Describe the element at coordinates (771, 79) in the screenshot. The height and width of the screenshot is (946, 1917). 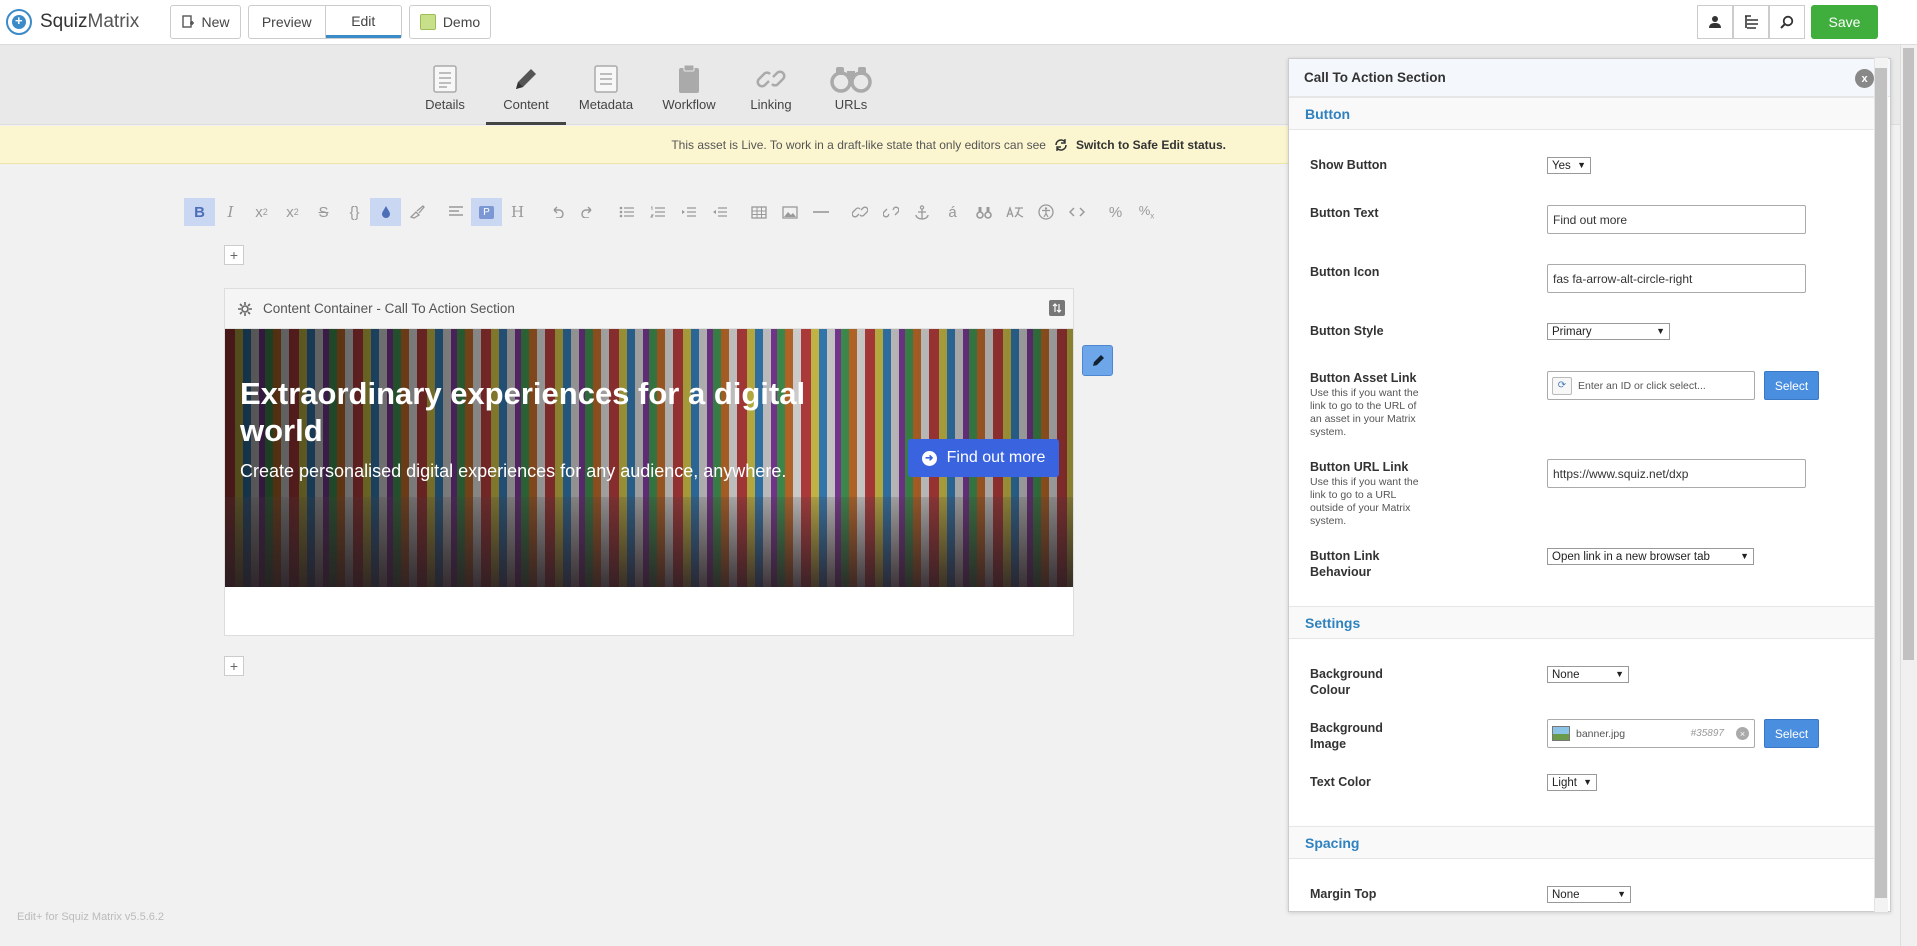
I see `link-icon` at that location.